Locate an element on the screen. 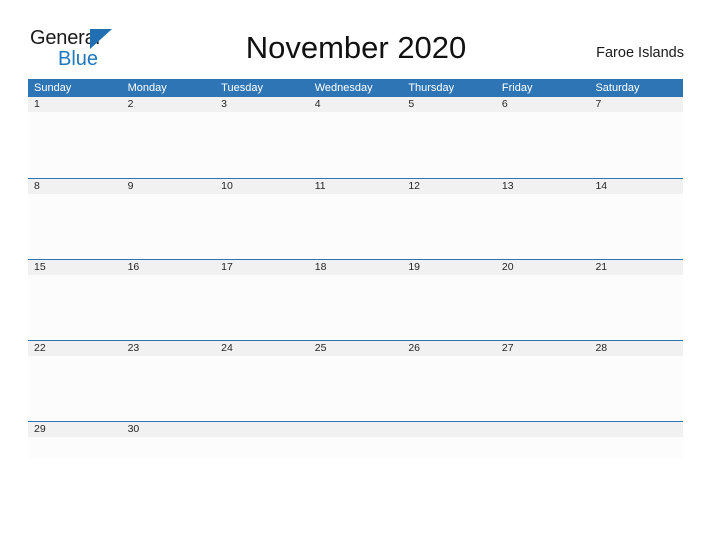 The image size is (712, 550). weekday-header-friday: Friday is located at coordinates (517, 88).